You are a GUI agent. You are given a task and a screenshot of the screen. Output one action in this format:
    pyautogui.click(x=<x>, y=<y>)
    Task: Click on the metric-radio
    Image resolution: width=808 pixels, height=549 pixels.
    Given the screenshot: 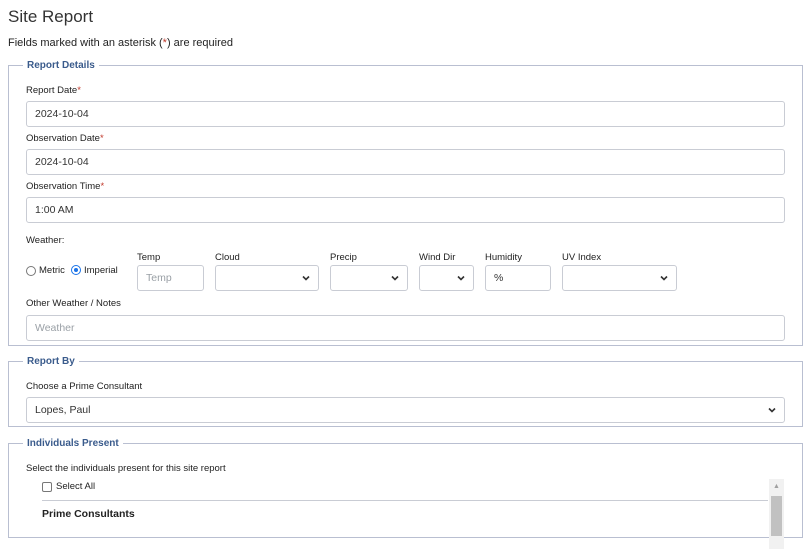 What is the action you would take?
    pyautogui.click(x=31, y=271)
    